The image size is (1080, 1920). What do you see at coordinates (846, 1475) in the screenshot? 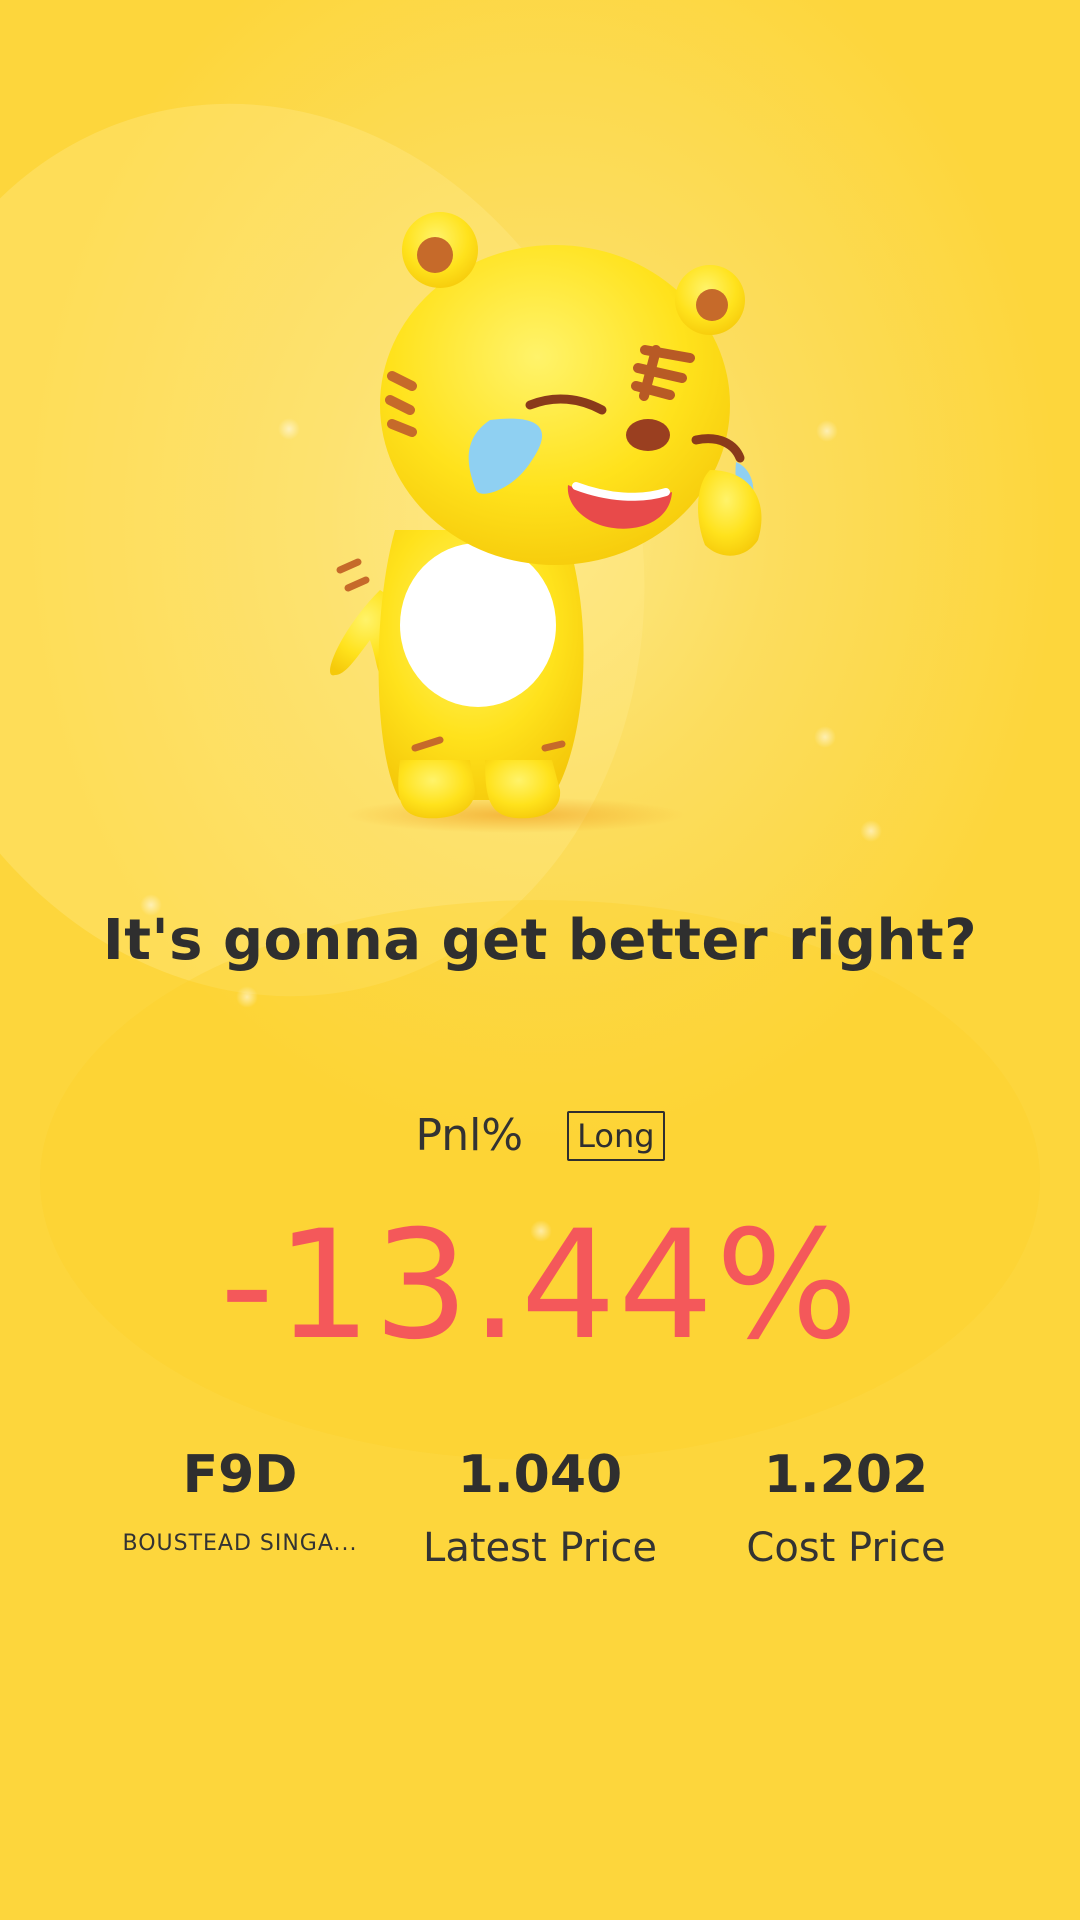
I see `cost-price-value: 1.202` at bounding box center [846, 1475].